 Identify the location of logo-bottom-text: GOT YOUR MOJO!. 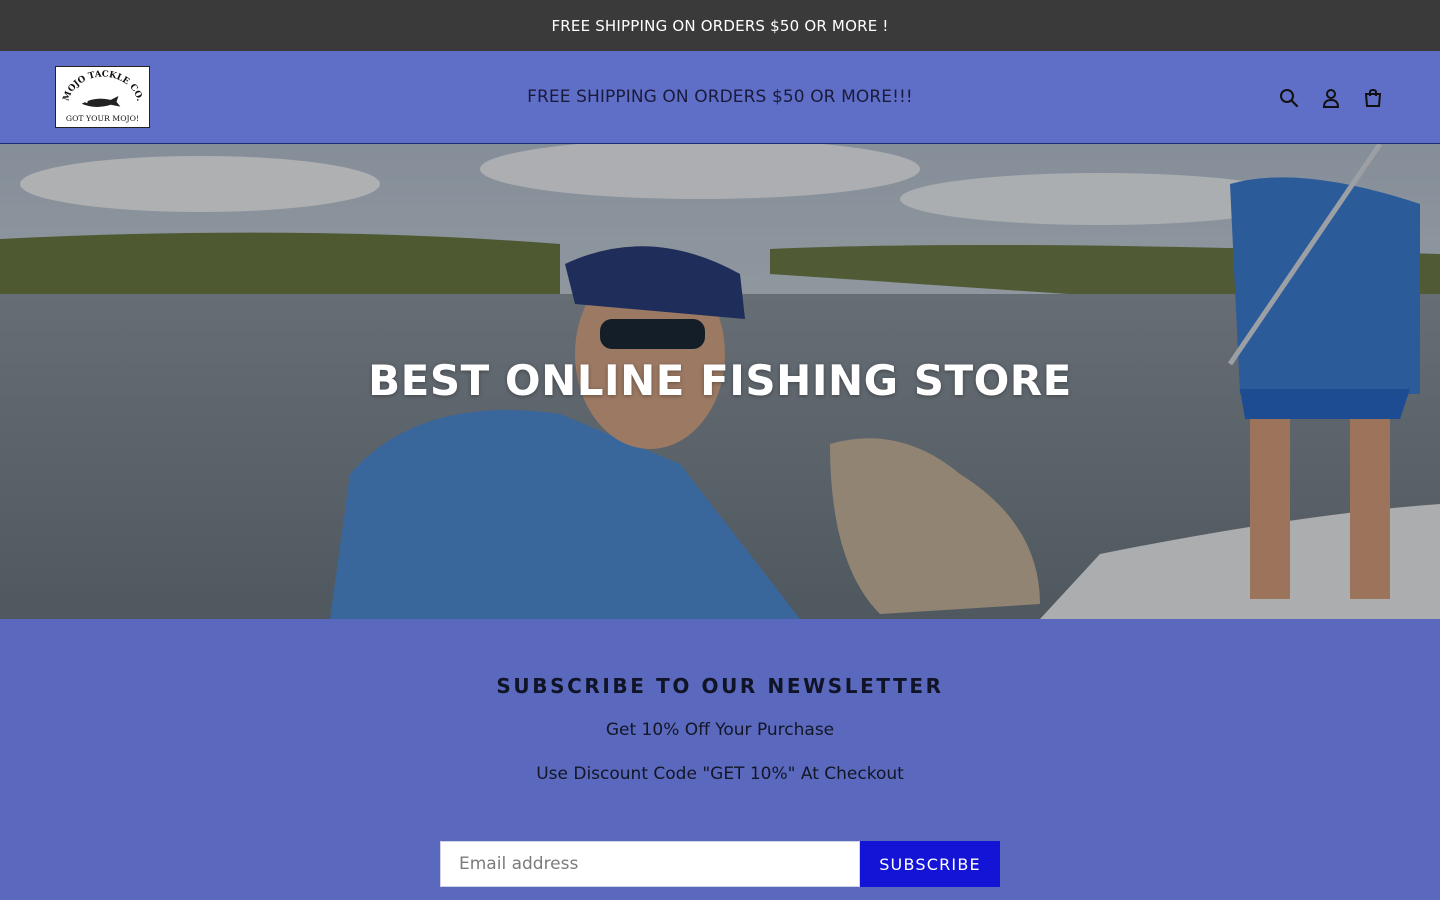
(102, 118).